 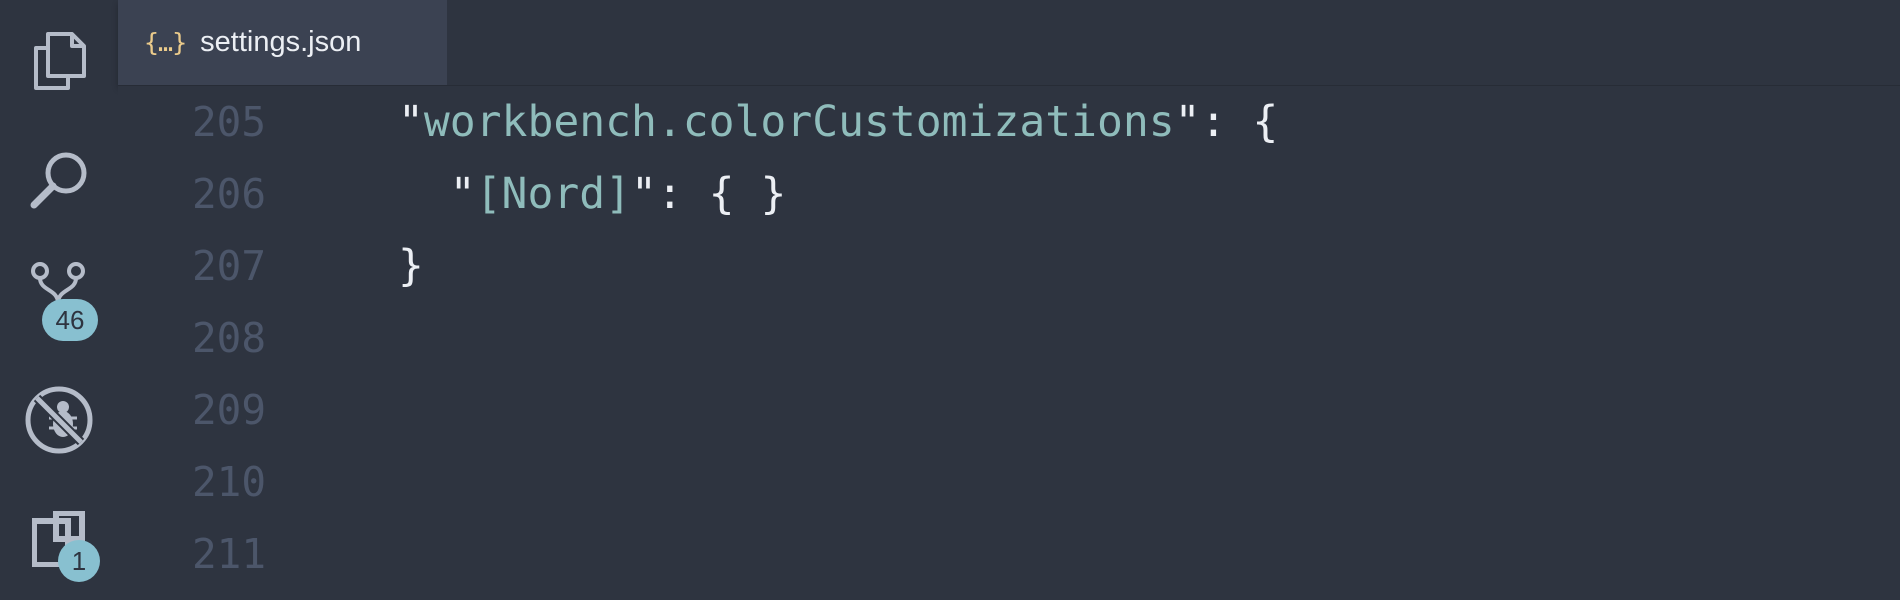 I want to click on code-line: 205 "workbench.colorCustomizations": {, so click(x=1009, y=122).